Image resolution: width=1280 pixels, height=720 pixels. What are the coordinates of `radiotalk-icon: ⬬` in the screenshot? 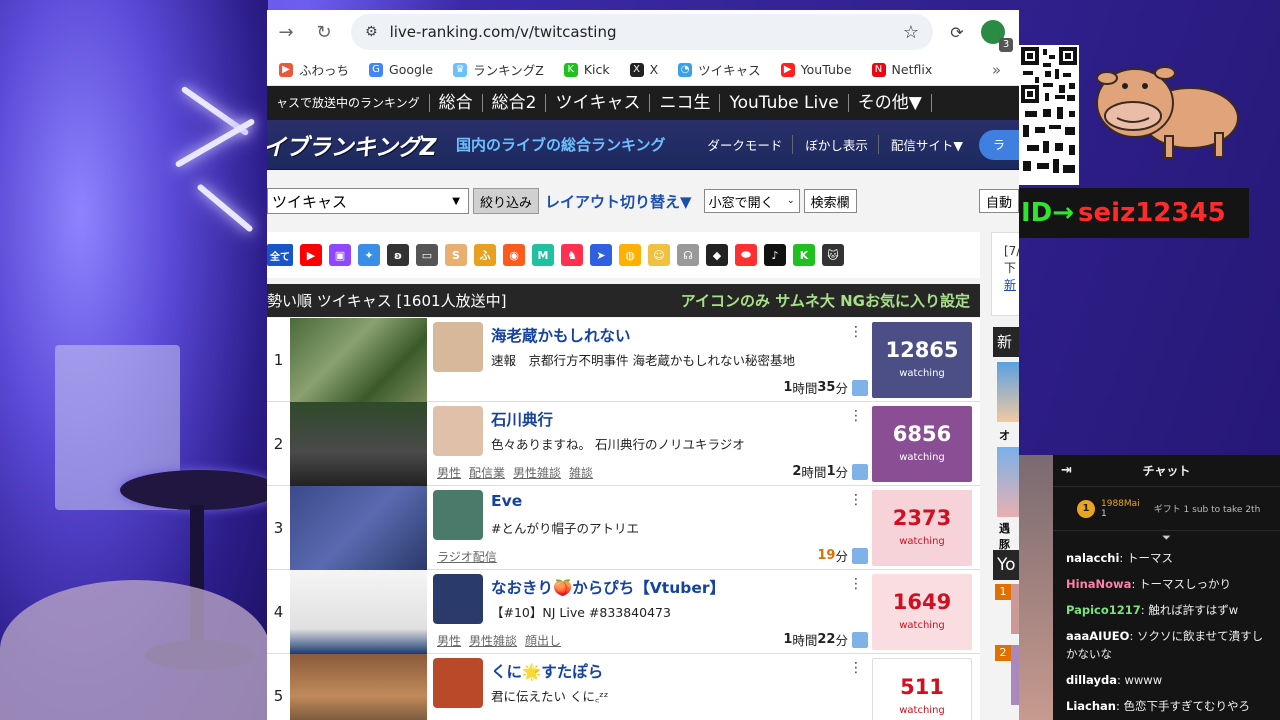 It's located at (746, 255).